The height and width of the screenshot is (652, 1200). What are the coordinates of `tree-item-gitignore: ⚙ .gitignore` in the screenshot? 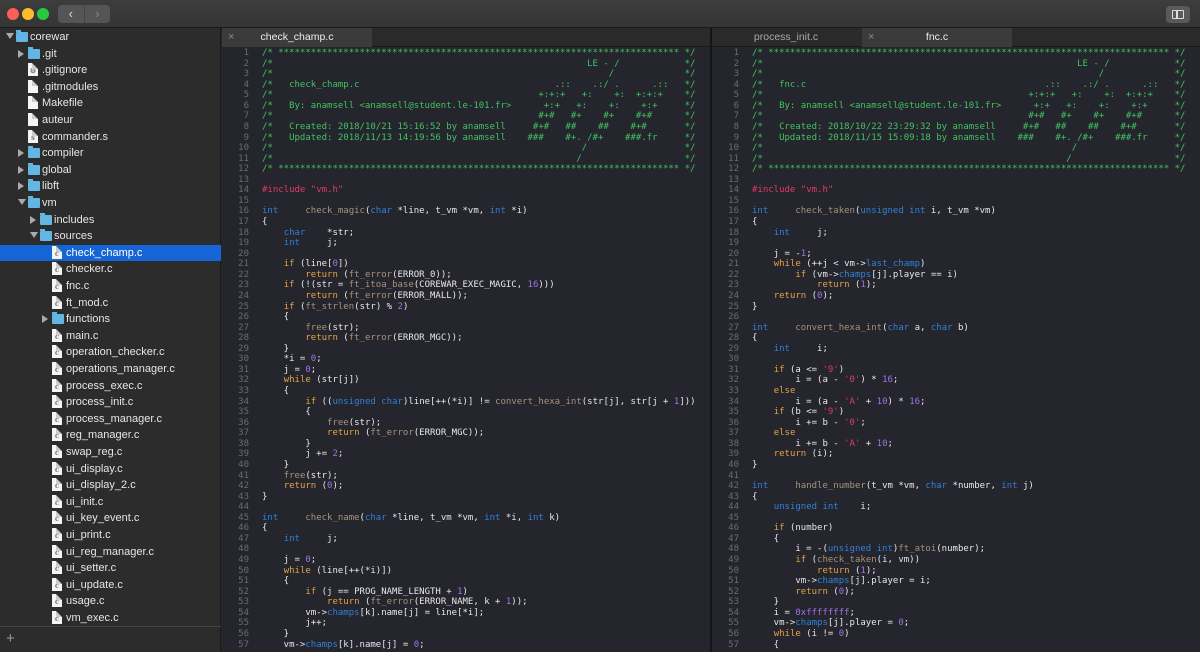 It's located at (110, 70).